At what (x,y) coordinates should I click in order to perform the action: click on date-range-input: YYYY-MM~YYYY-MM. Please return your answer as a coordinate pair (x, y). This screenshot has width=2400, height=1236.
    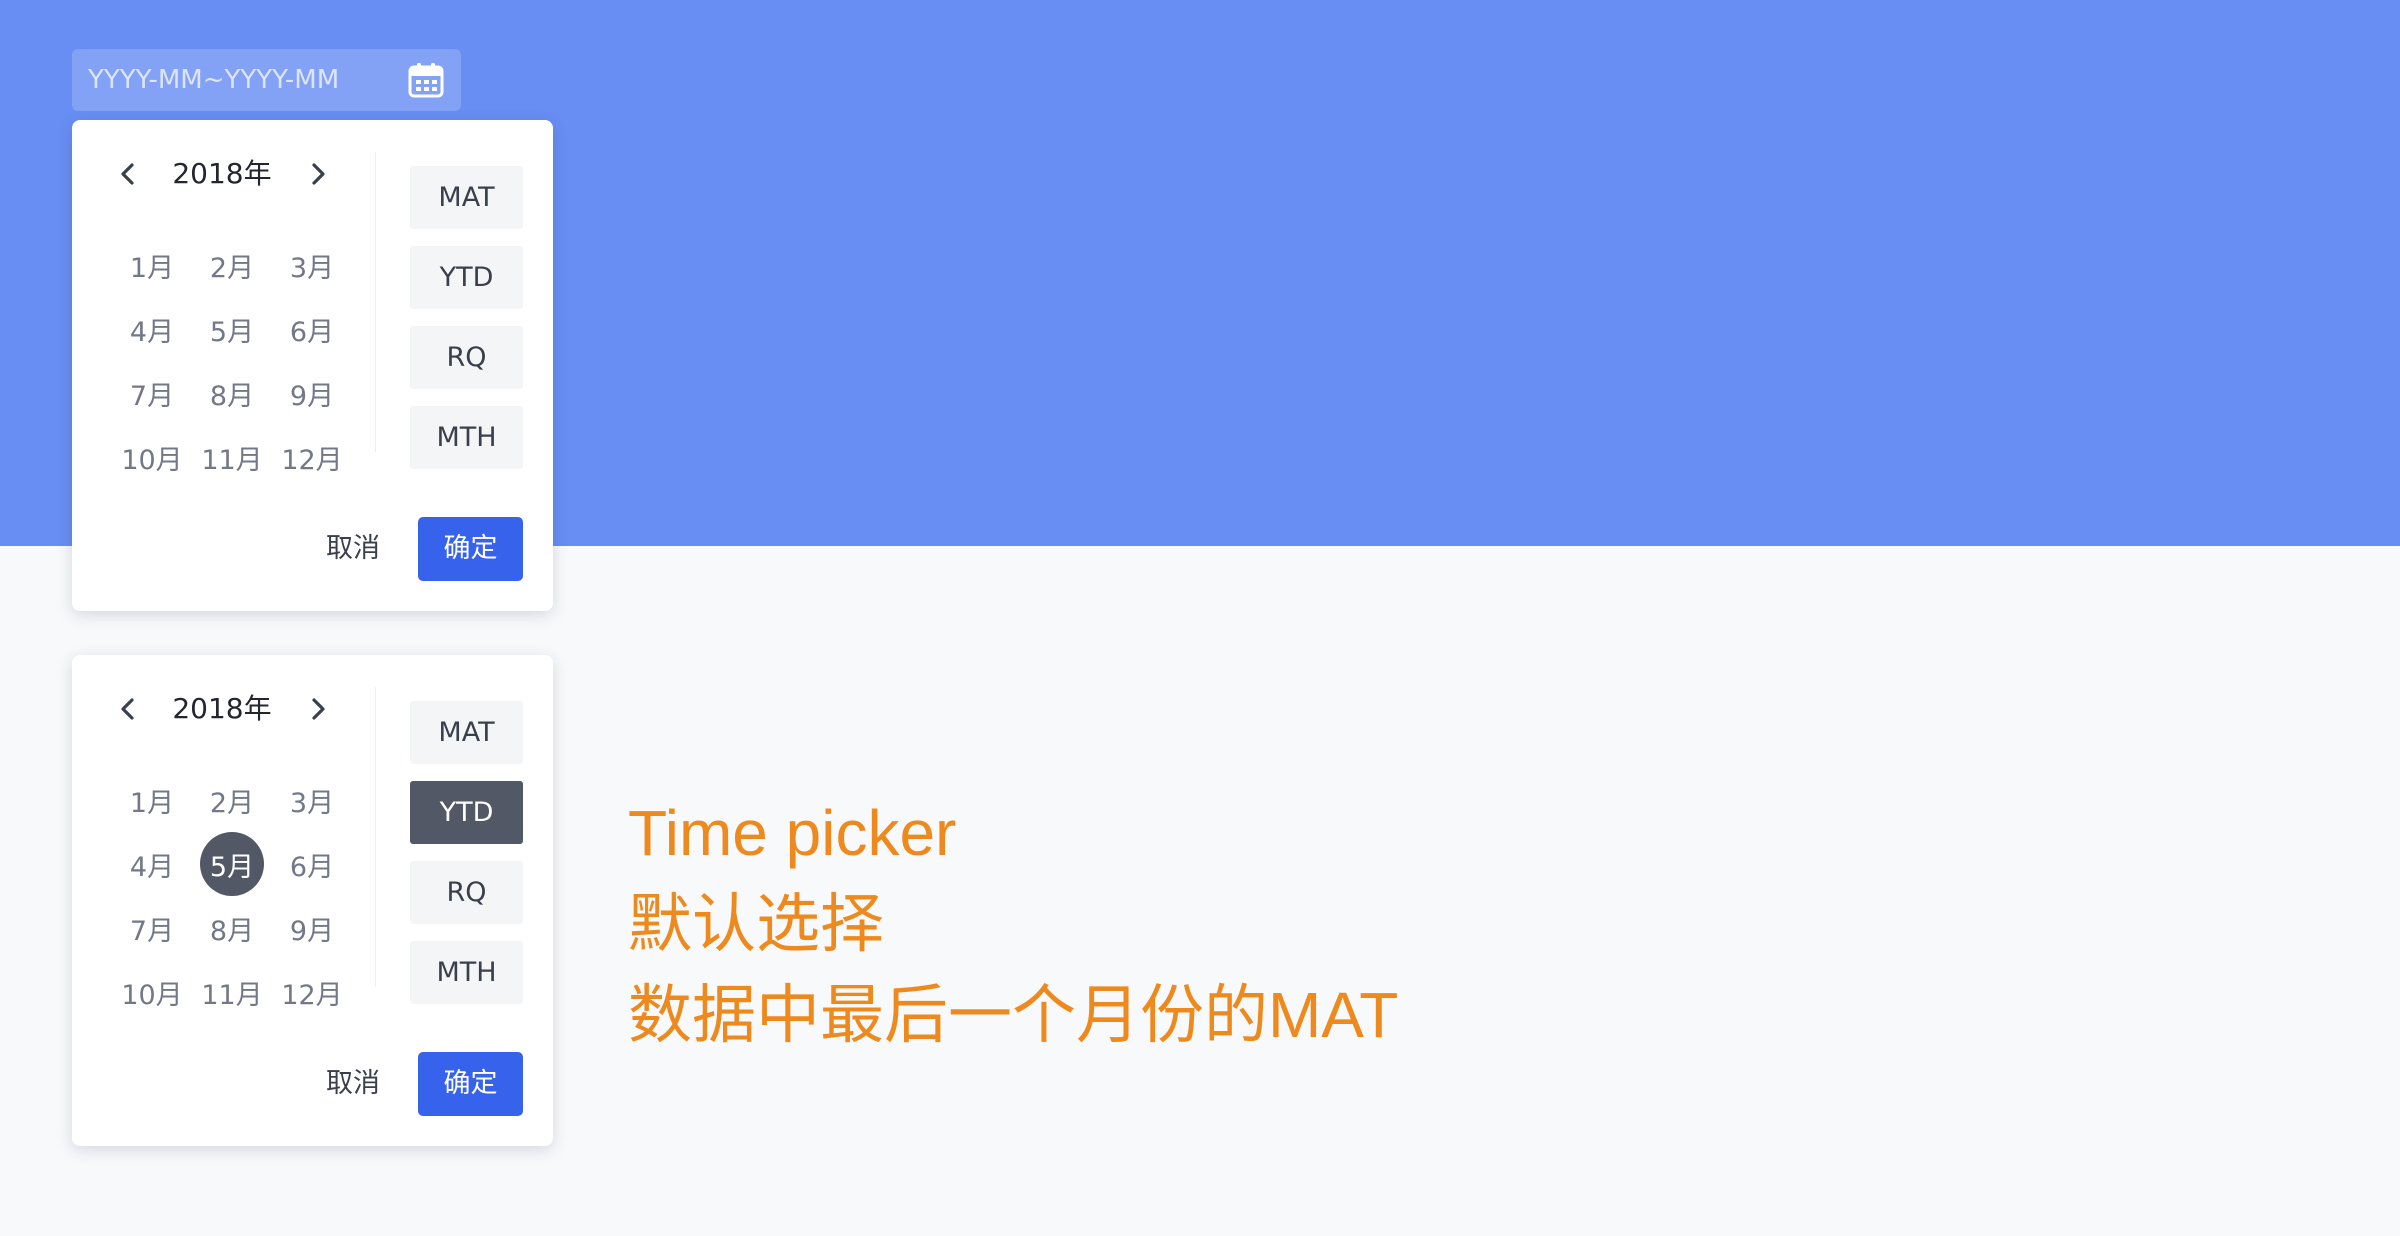
    Looking at the image, I should click on (266, 80).